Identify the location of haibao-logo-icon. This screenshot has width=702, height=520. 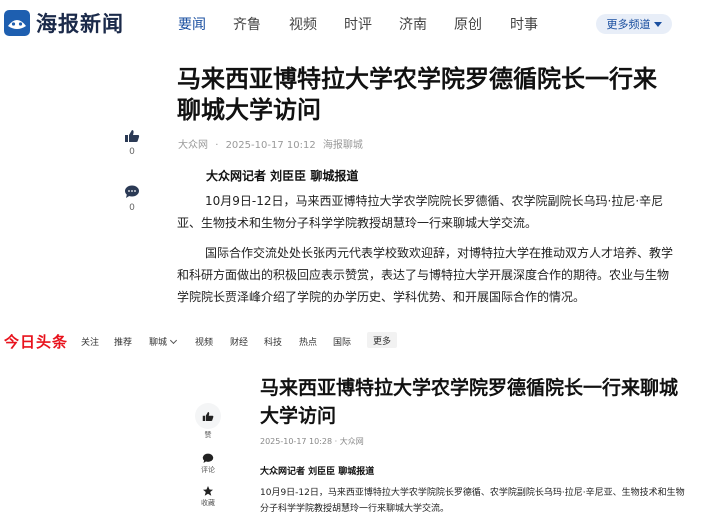
(17, 23).